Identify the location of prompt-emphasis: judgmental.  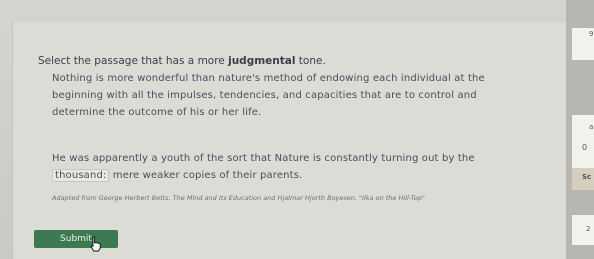
(262, 61).